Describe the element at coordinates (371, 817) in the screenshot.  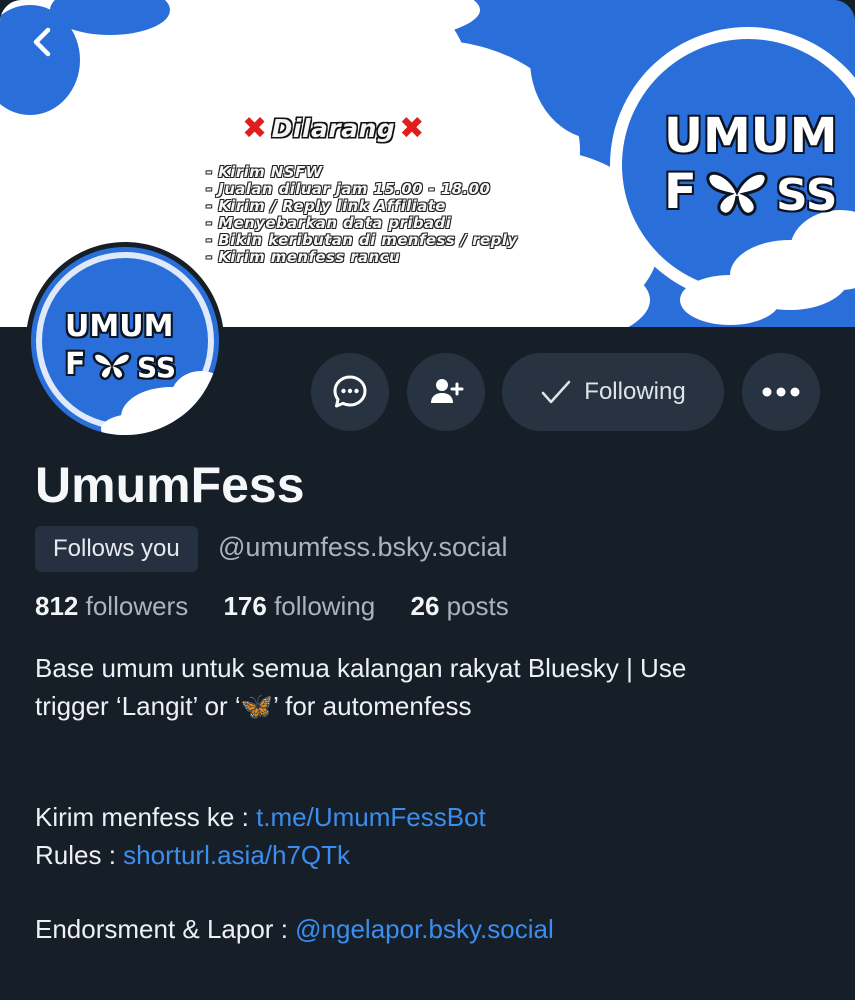
I see `telegram-link: t.me/UmumFessBot` at that location.